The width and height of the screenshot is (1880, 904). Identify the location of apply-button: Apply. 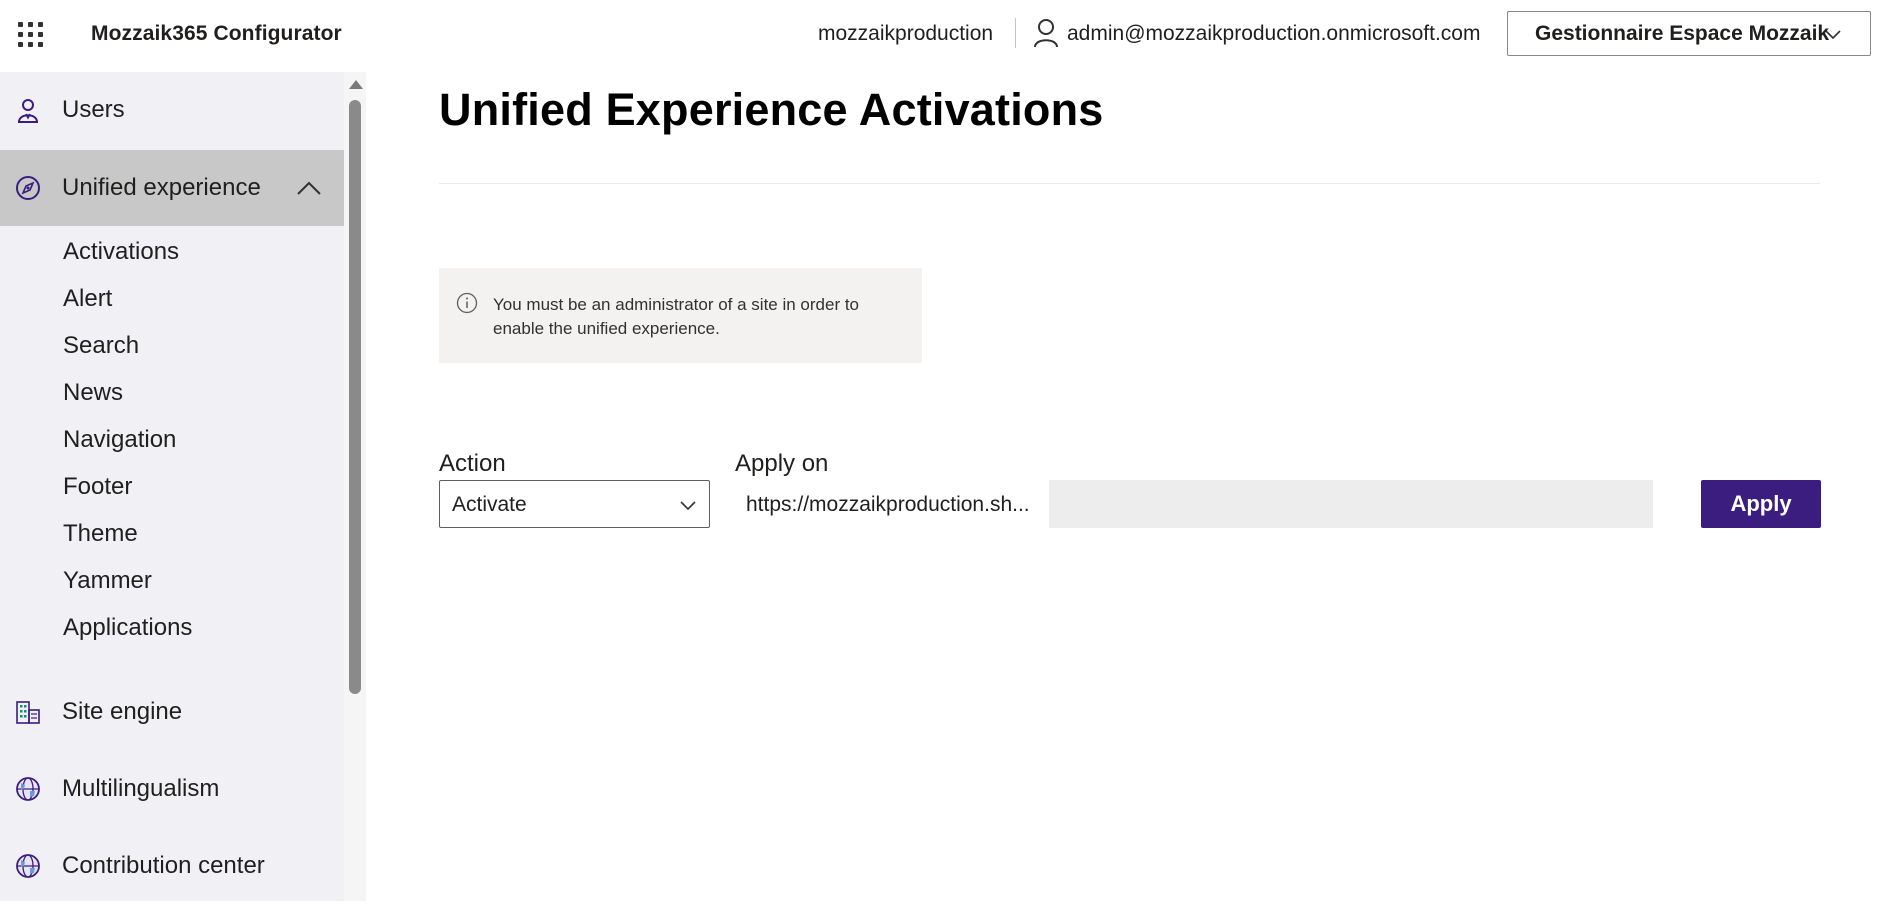
(1761, 504).